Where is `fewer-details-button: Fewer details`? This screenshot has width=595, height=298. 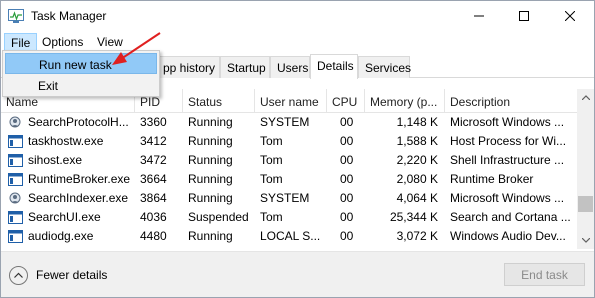 fewer-details-button: Fewer details is located at coordinates (58, 275).